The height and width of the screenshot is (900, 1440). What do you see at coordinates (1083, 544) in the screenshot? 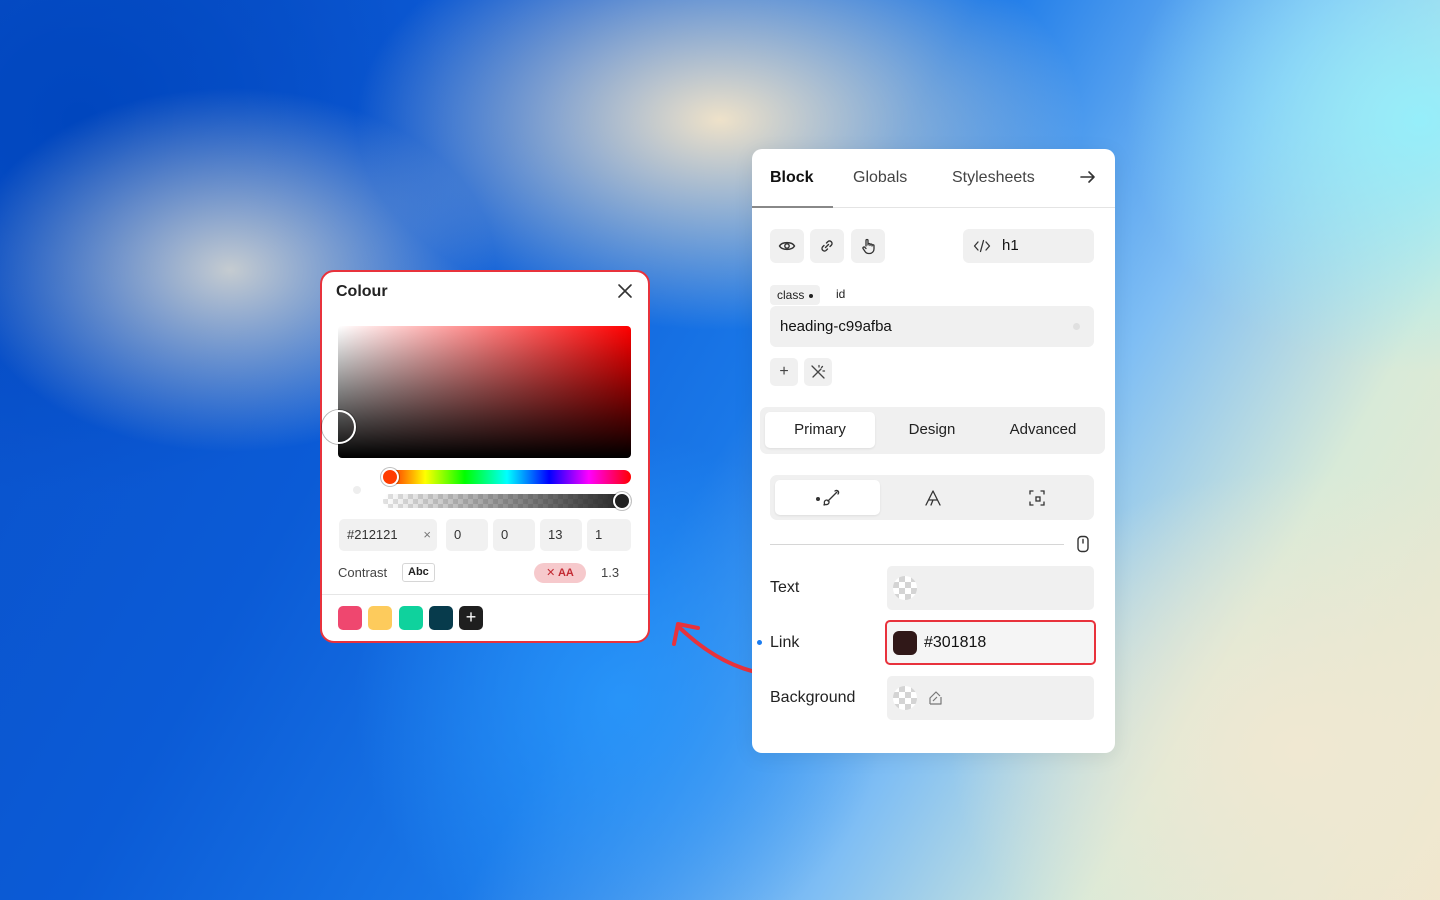
I see `mouse-icon` at bounding box center [1083, 544].